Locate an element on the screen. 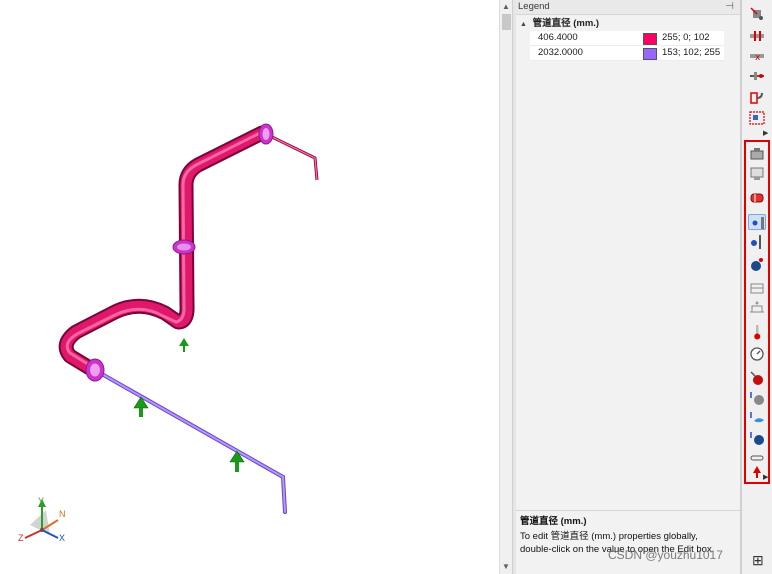 This screenshot has height=574, width=772. limit-stop-icon: x is located at coordinates (757, 56).